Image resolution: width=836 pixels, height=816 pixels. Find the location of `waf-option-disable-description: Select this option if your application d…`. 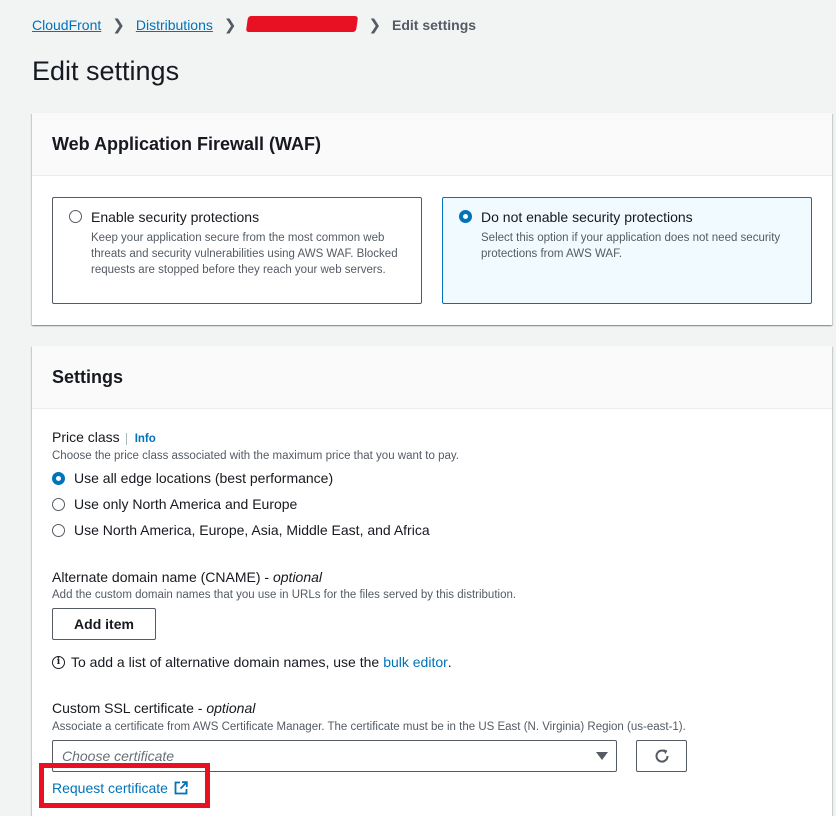

waf-option-disable-description: Select this option if your application d… is located at coordinates (631, 246).